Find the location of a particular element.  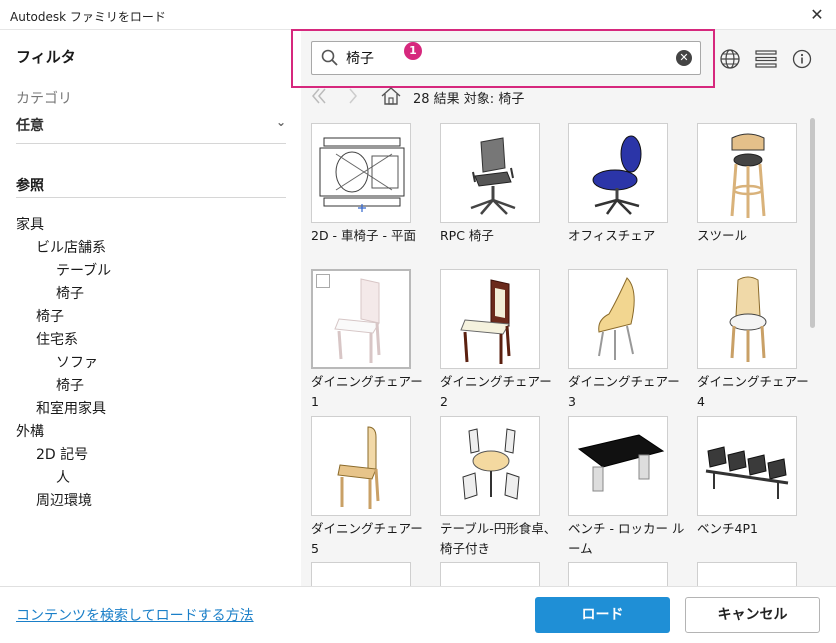

category-dropdown: 任意 ⌄ is located at coordinates (151, 126).